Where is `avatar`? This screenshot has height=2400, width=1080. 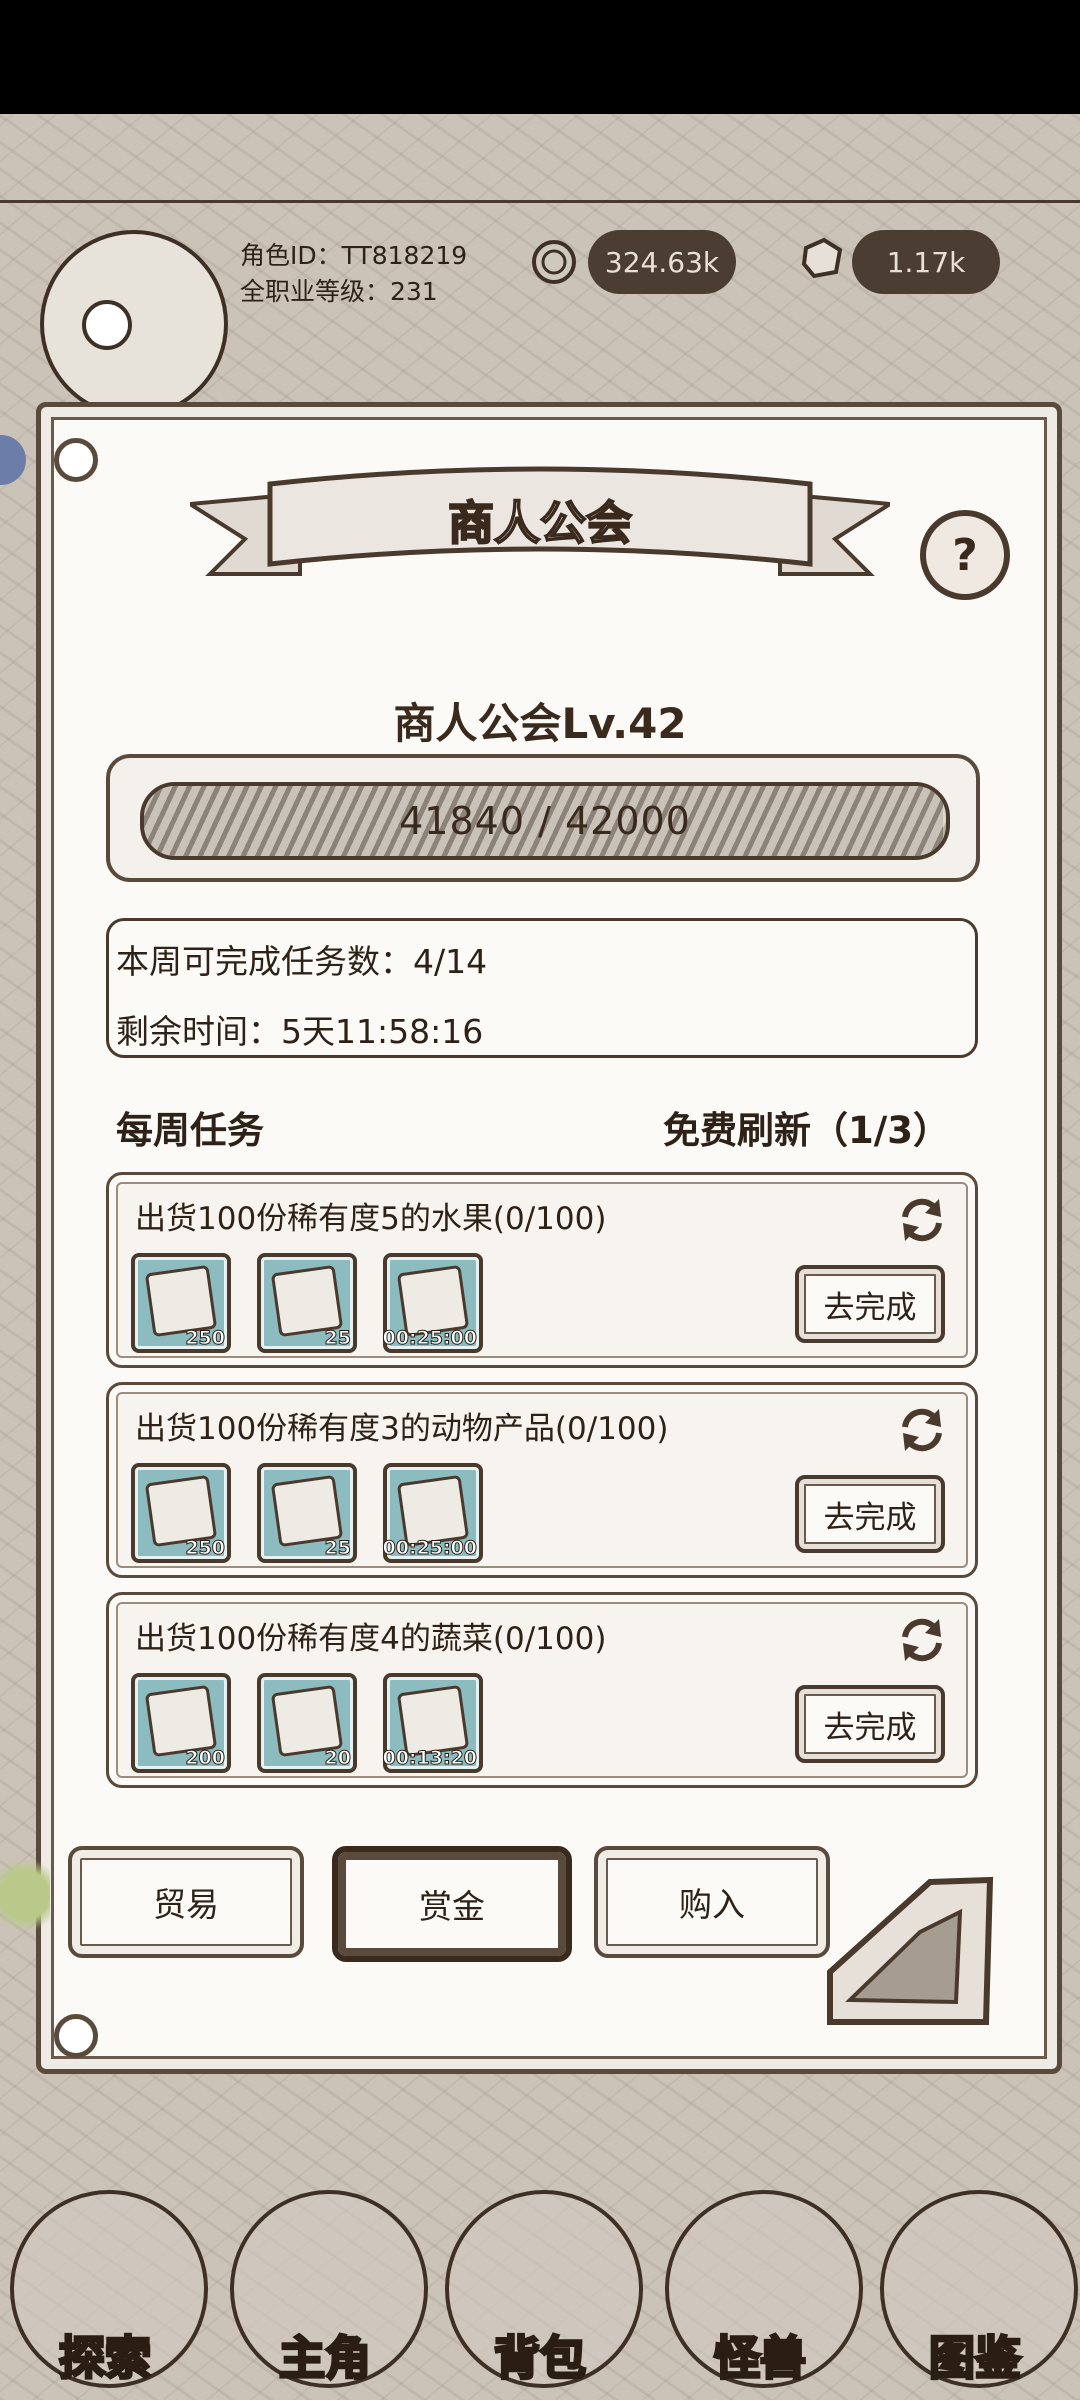
avatar is located at coordinates (134, 324).